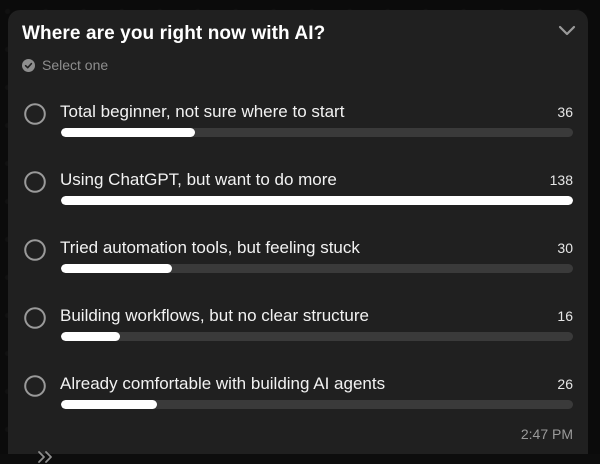  What do you see at coordinates (174, 33) in the screenshot?
I see `poll-title: Where are you right now with AI?` at bounding box center [174, 33].